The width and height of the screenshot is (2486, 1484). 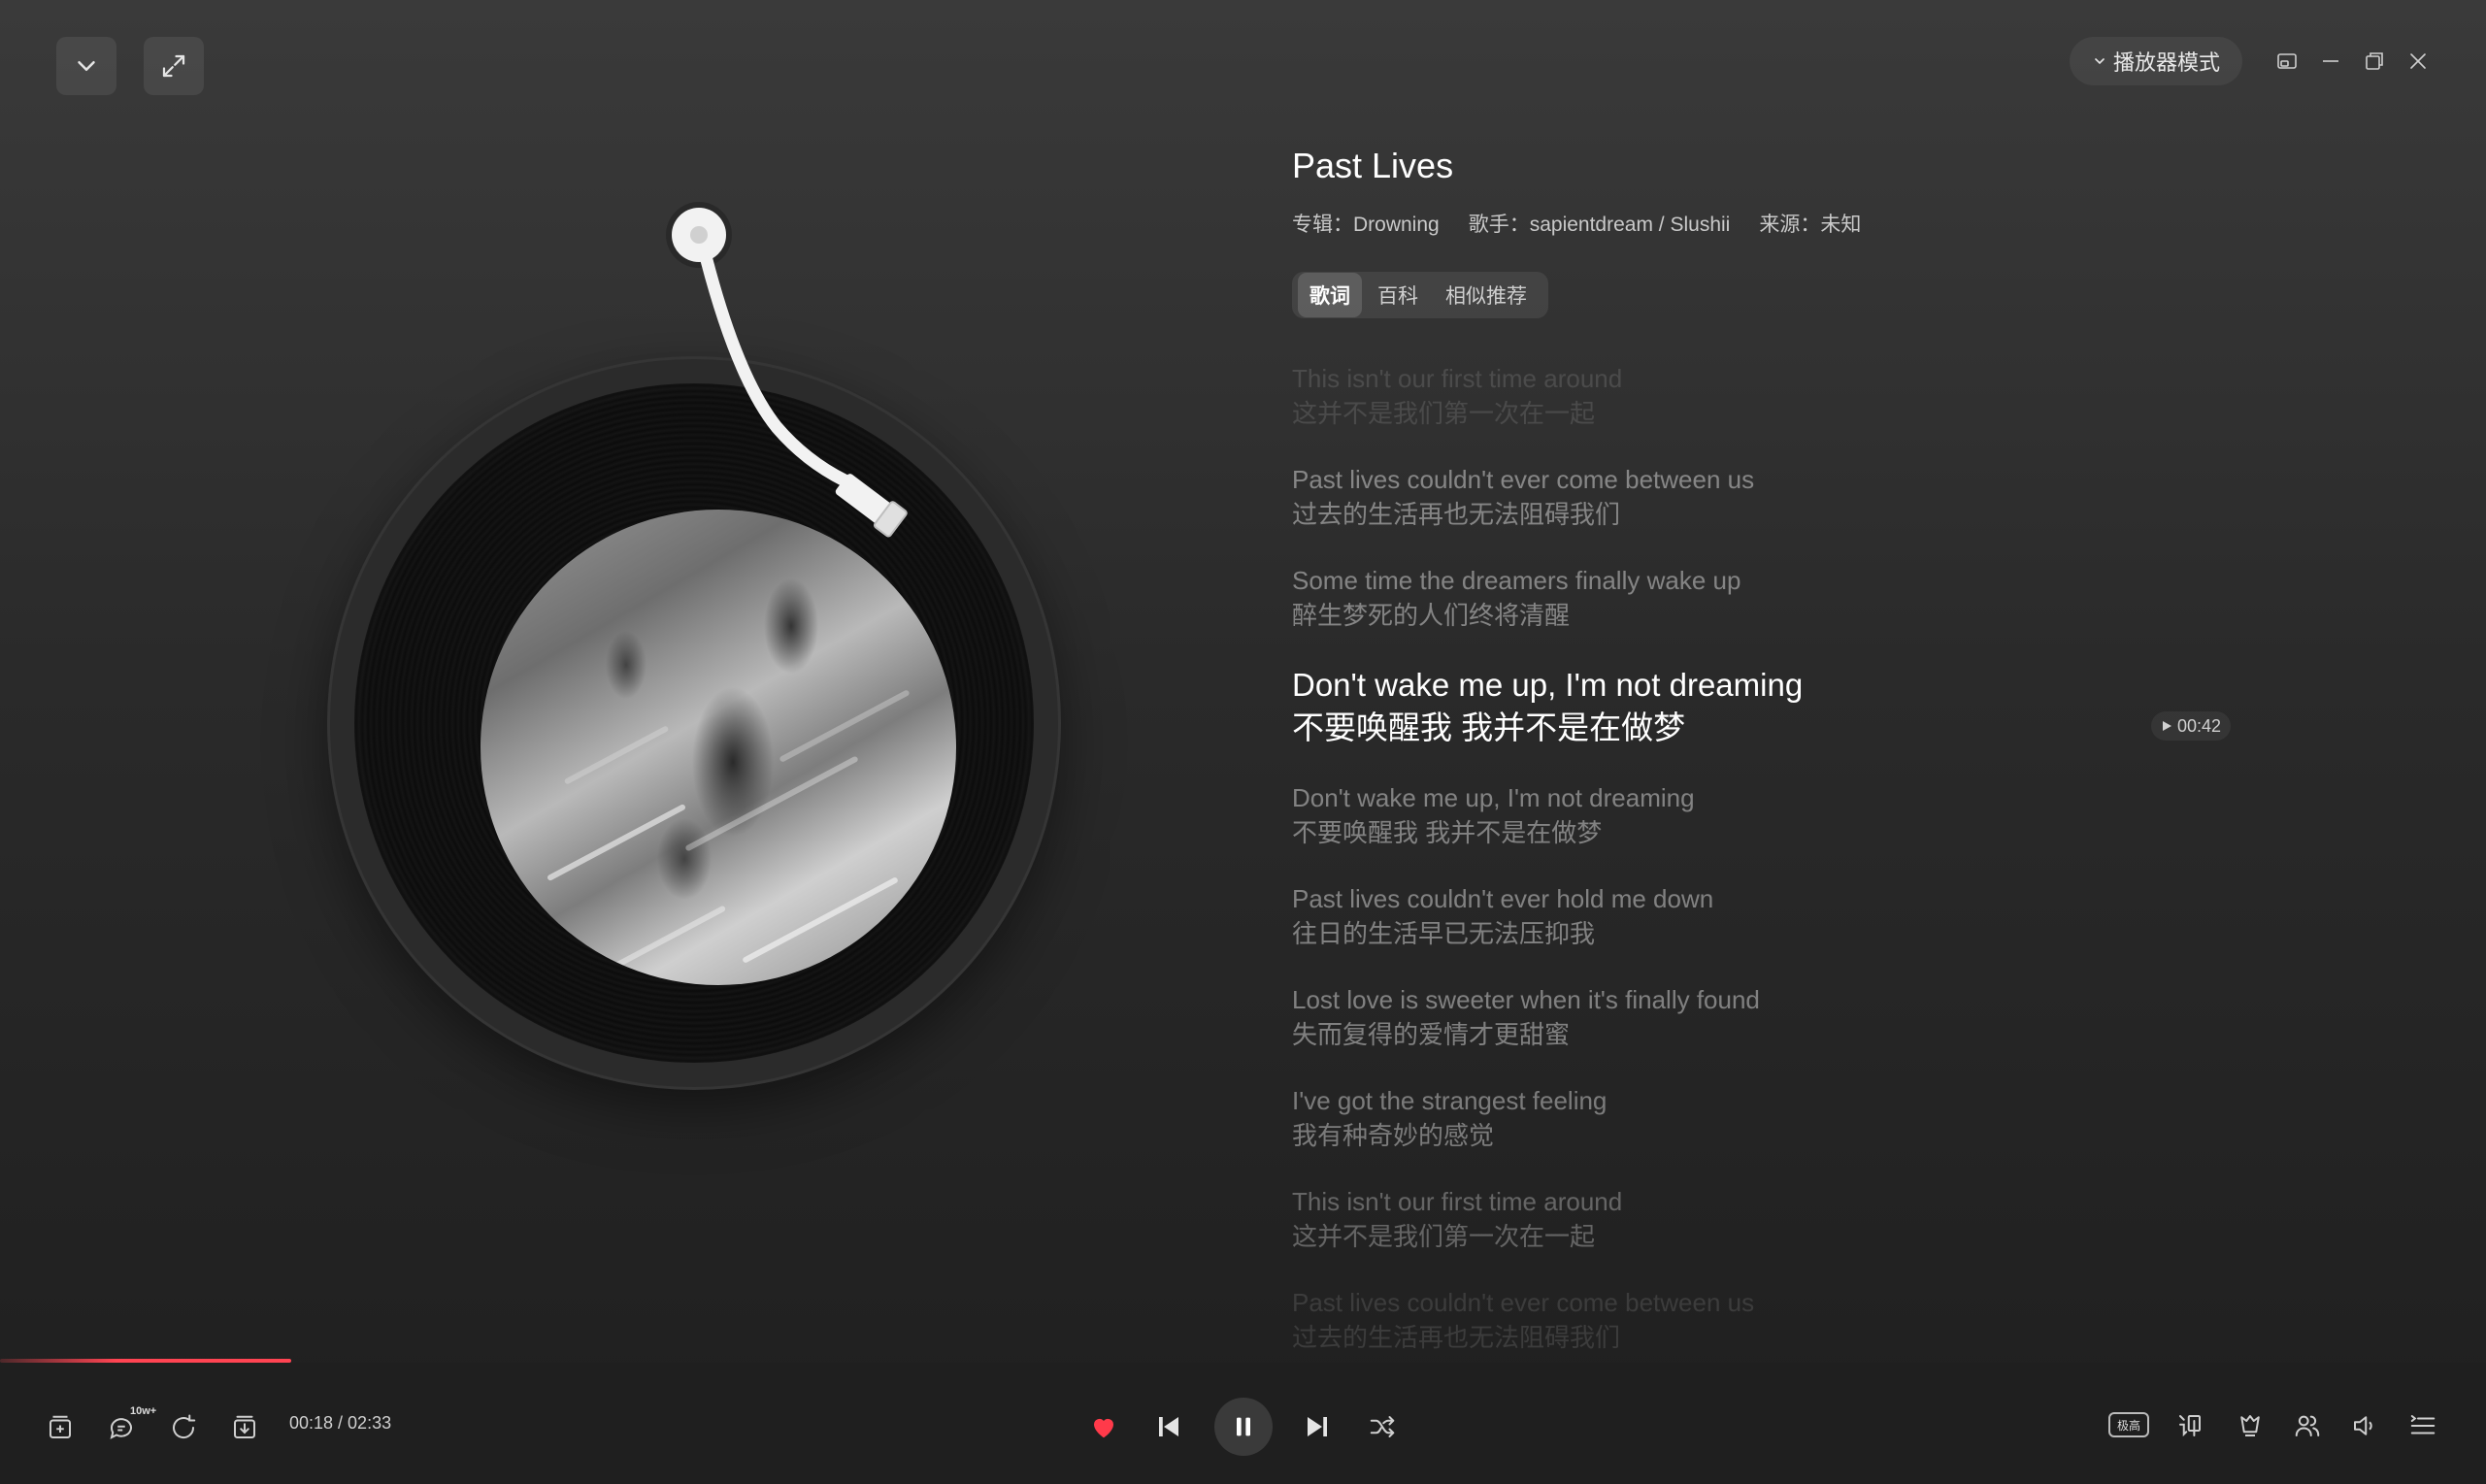 I want to click on lyric-original: I've got the strangest feeling, so click(x=1450, y=1100).